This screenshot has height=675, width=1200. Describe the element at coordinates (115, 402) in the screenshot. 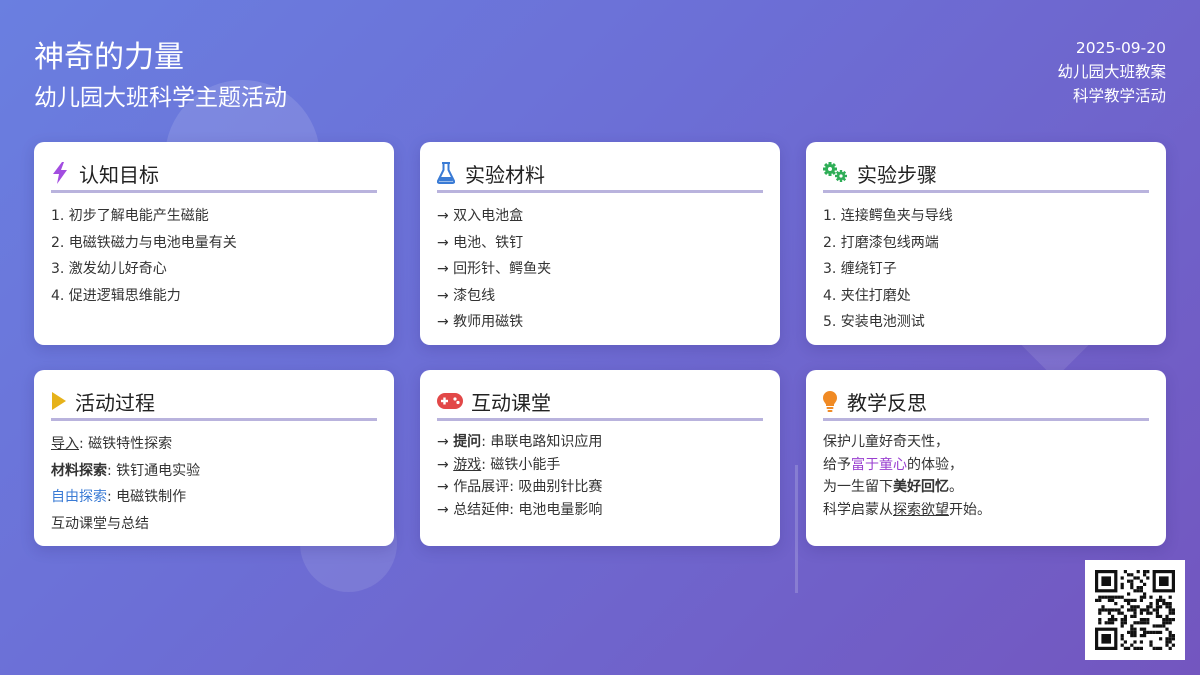

I see `card-process-title: 活动过程` at that location.